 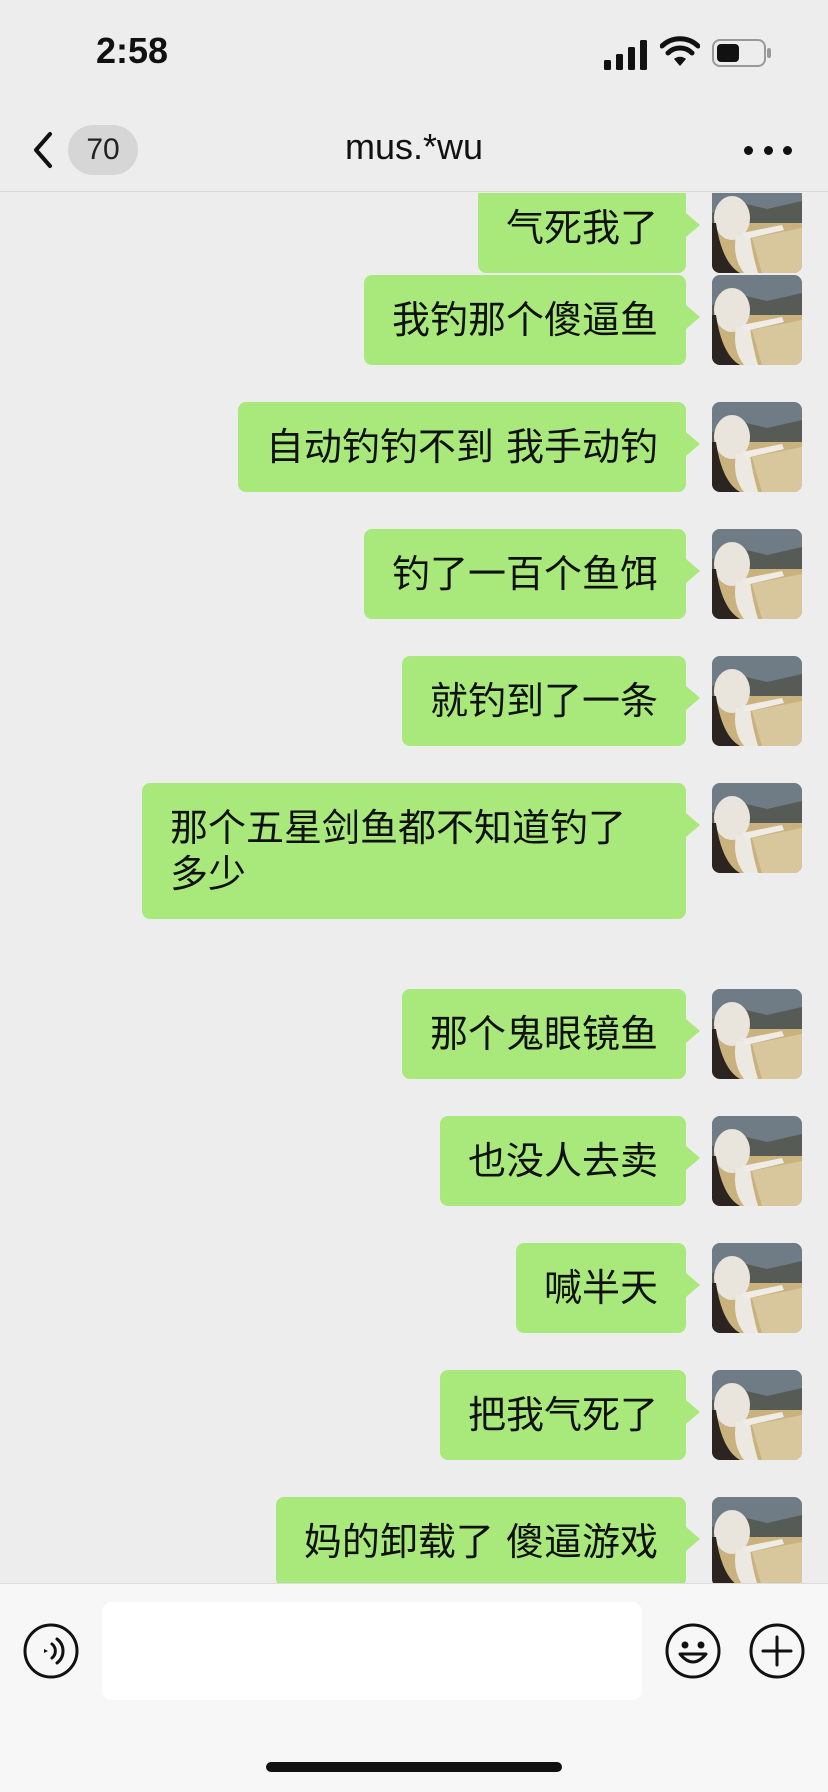 I want to click on message-bubble: 那个鬼眼镜鱼, so click(x=551, y=1034).